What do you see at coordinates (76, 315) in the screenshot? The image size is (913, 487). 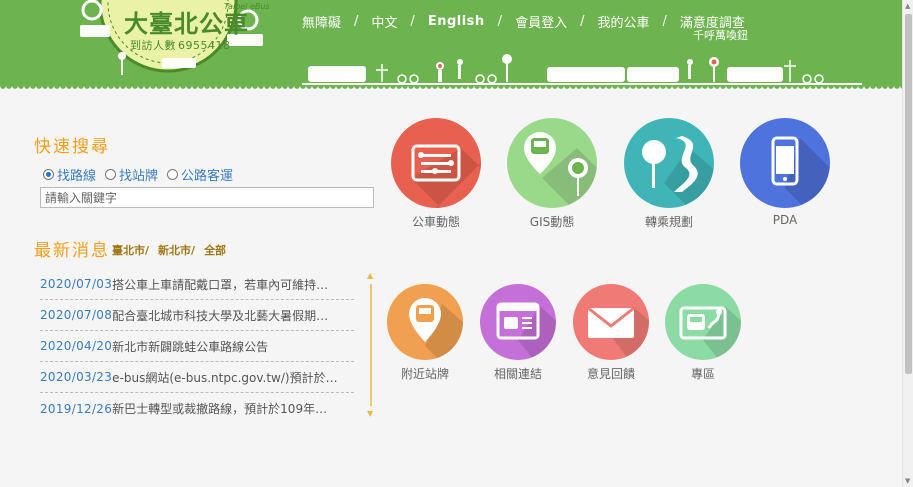 I see `news-date: 2020/07/08` at bounding box center [76, 315].